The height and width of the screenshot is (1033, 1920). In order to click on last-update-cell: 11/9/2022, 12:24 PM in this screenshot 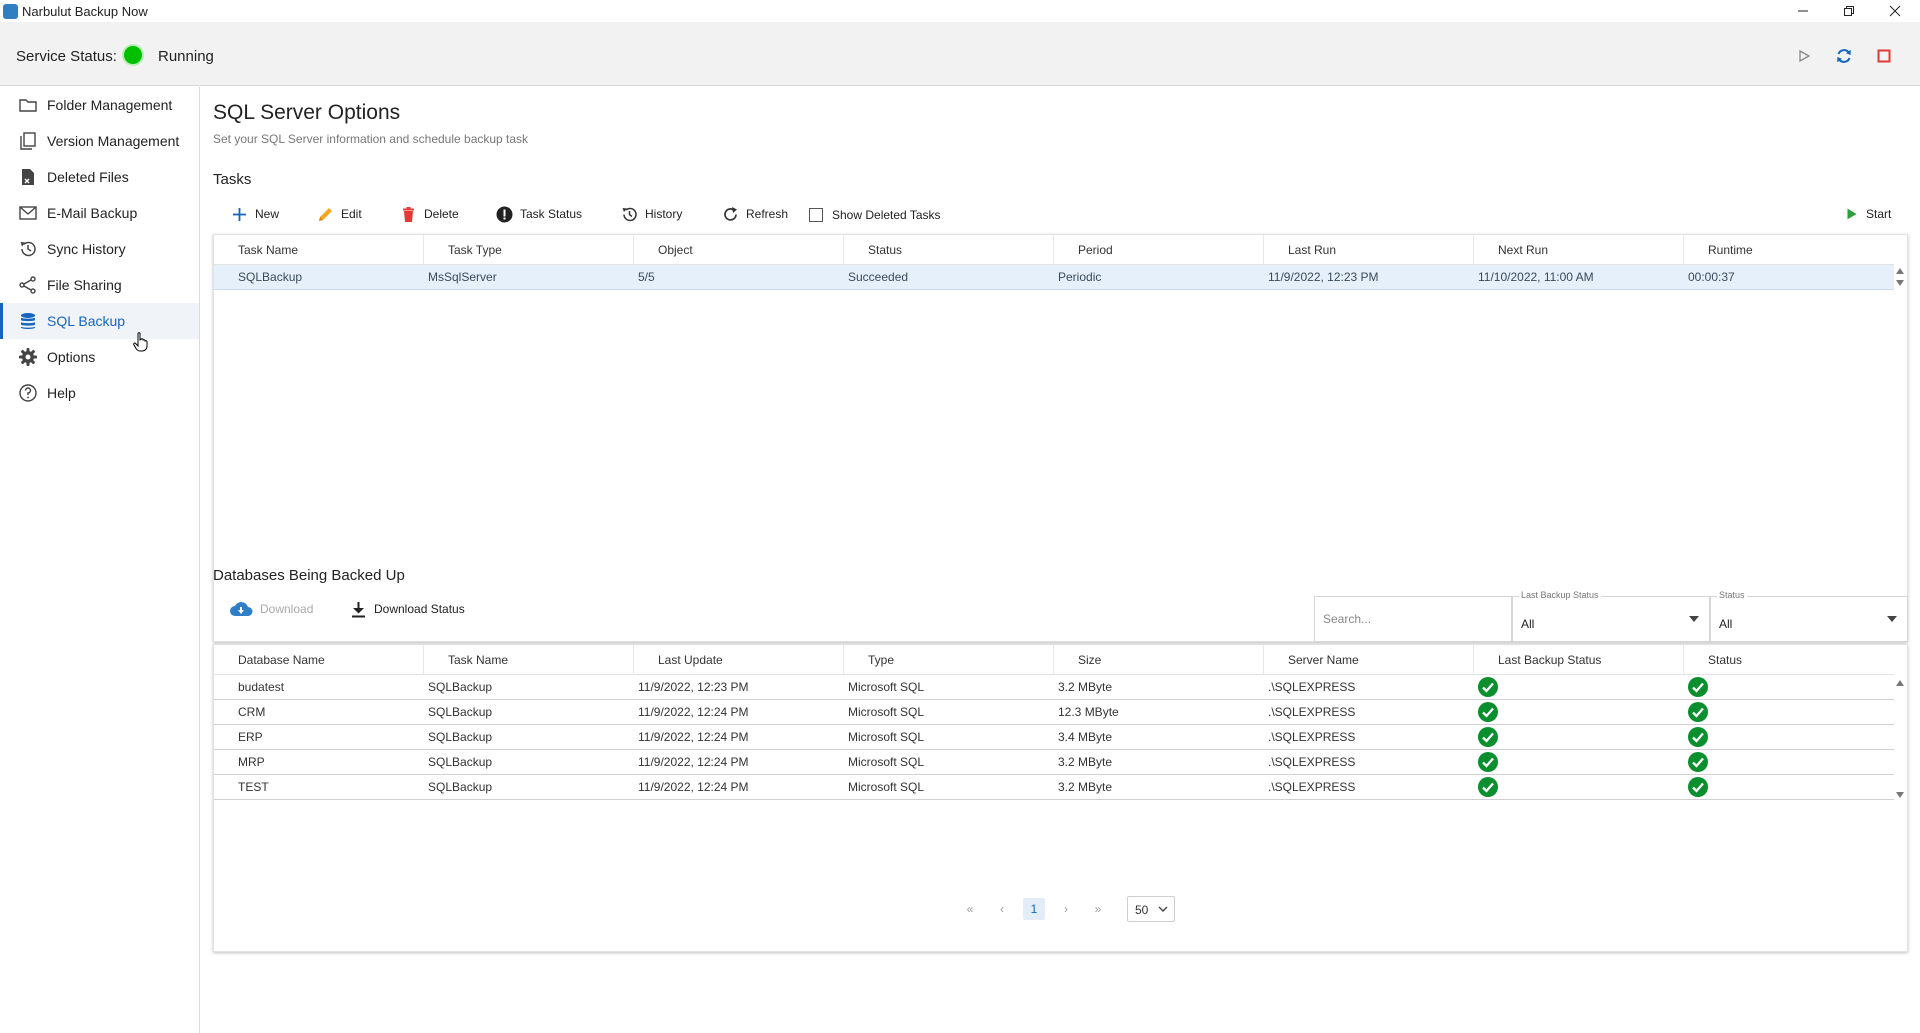, I will do `click(693, 712)`.